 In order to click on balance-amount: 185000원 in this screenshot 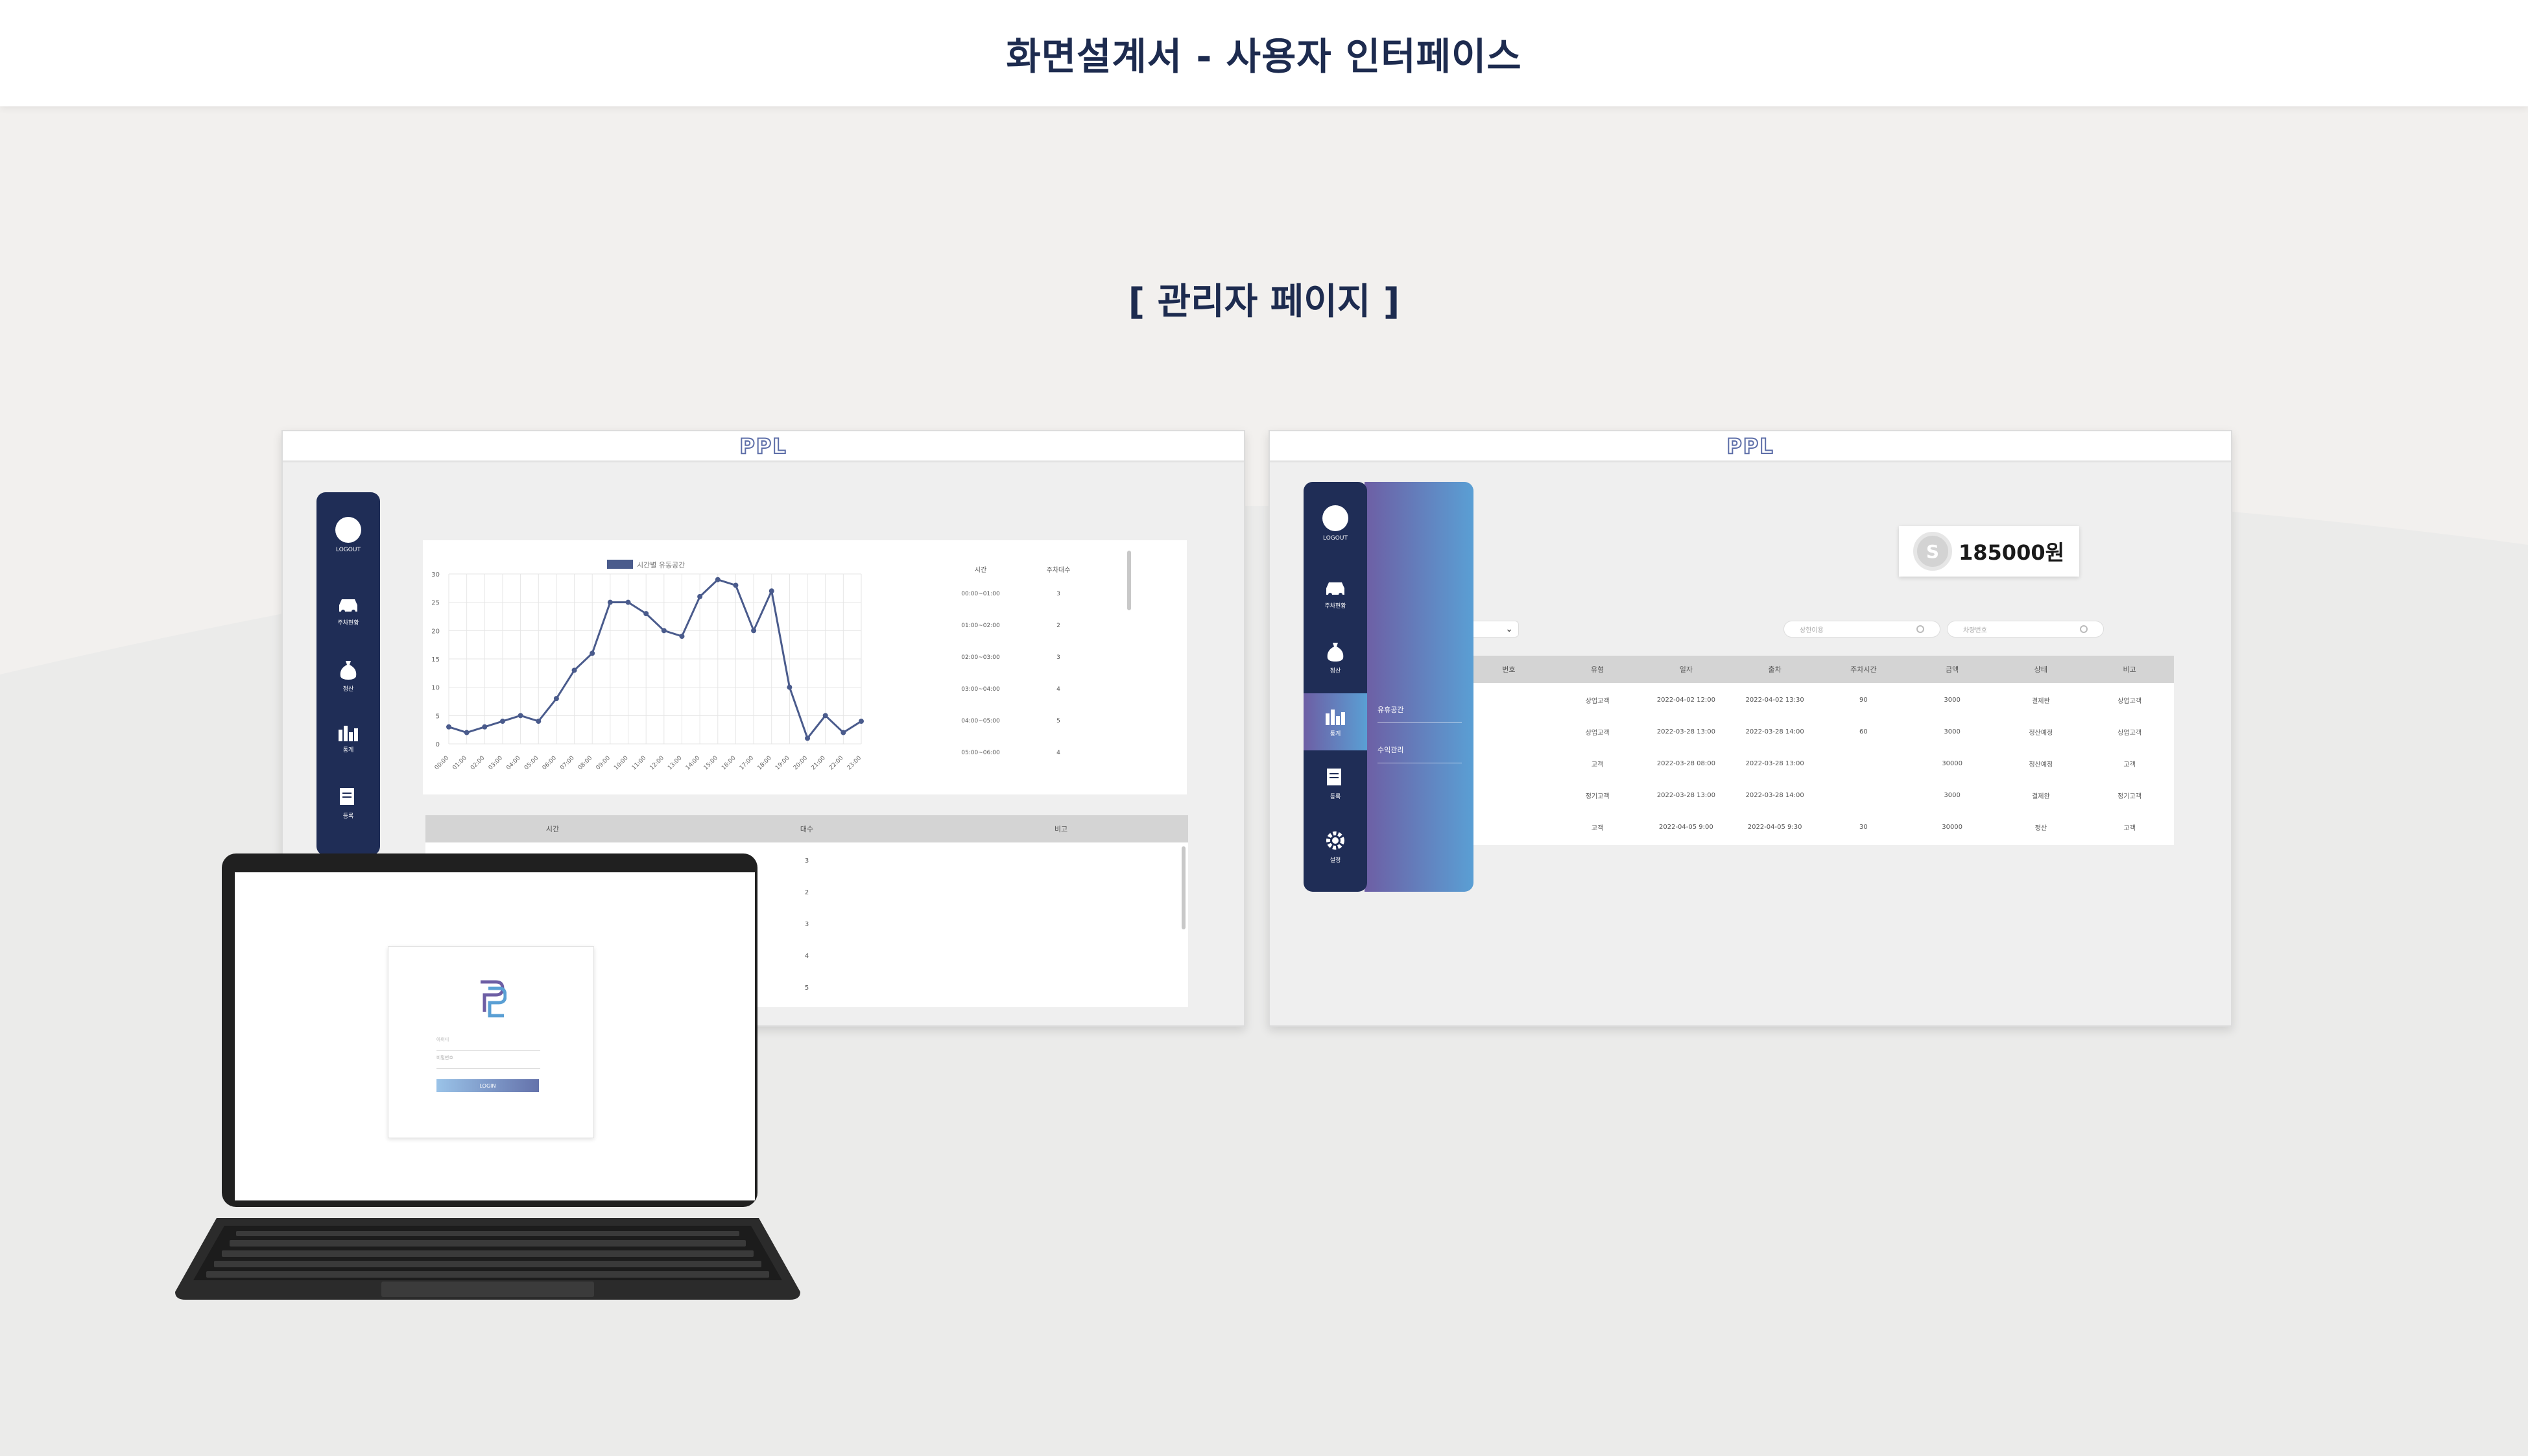, I will do `click(2012, 552)`.